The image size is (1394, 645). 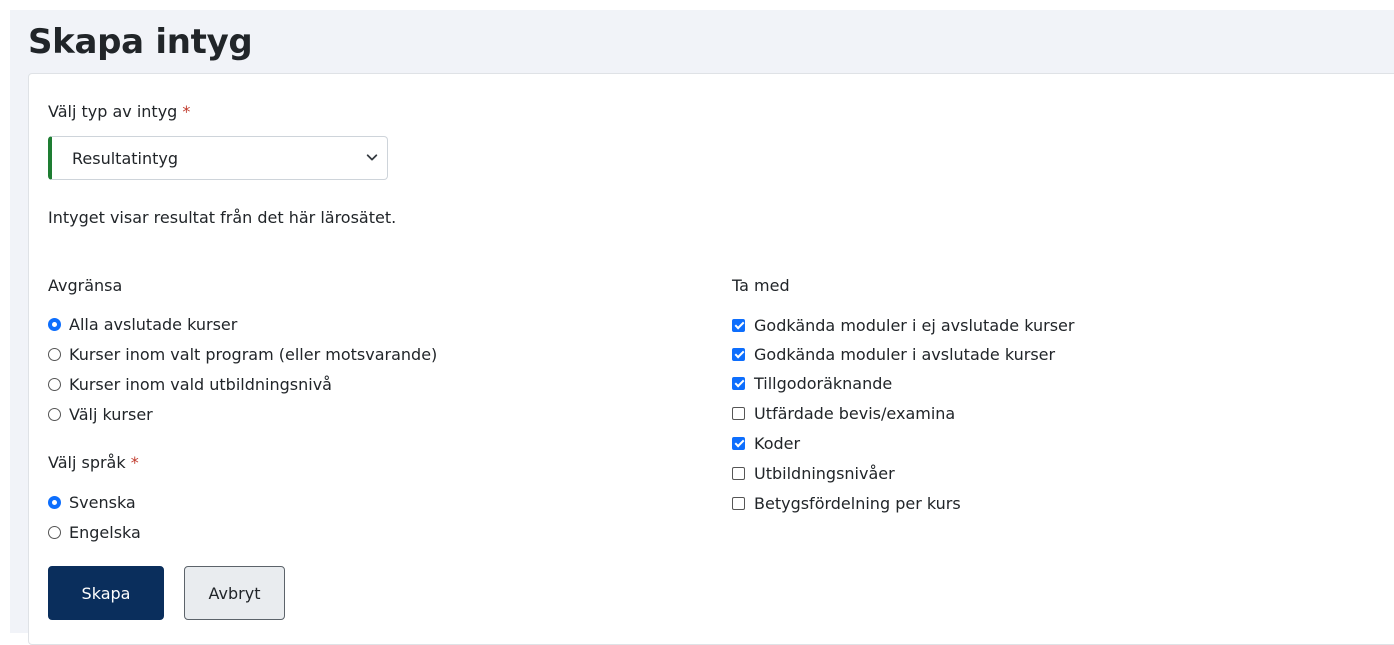 I want to click on type-field-label: Välj typ av intyg *, so click(x=119, y=111).